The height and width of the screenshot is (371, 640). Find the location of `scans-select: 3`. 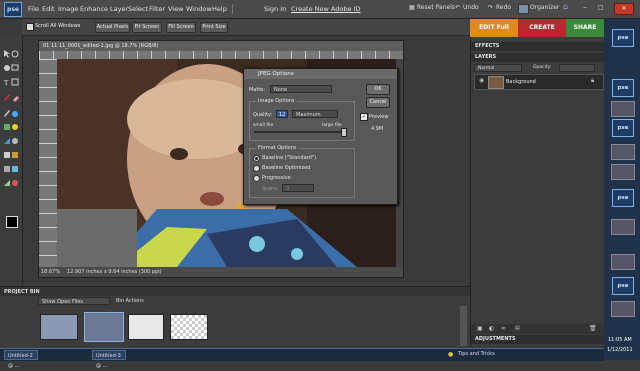

scans-select: 3 is located at coordinates (298, 188).